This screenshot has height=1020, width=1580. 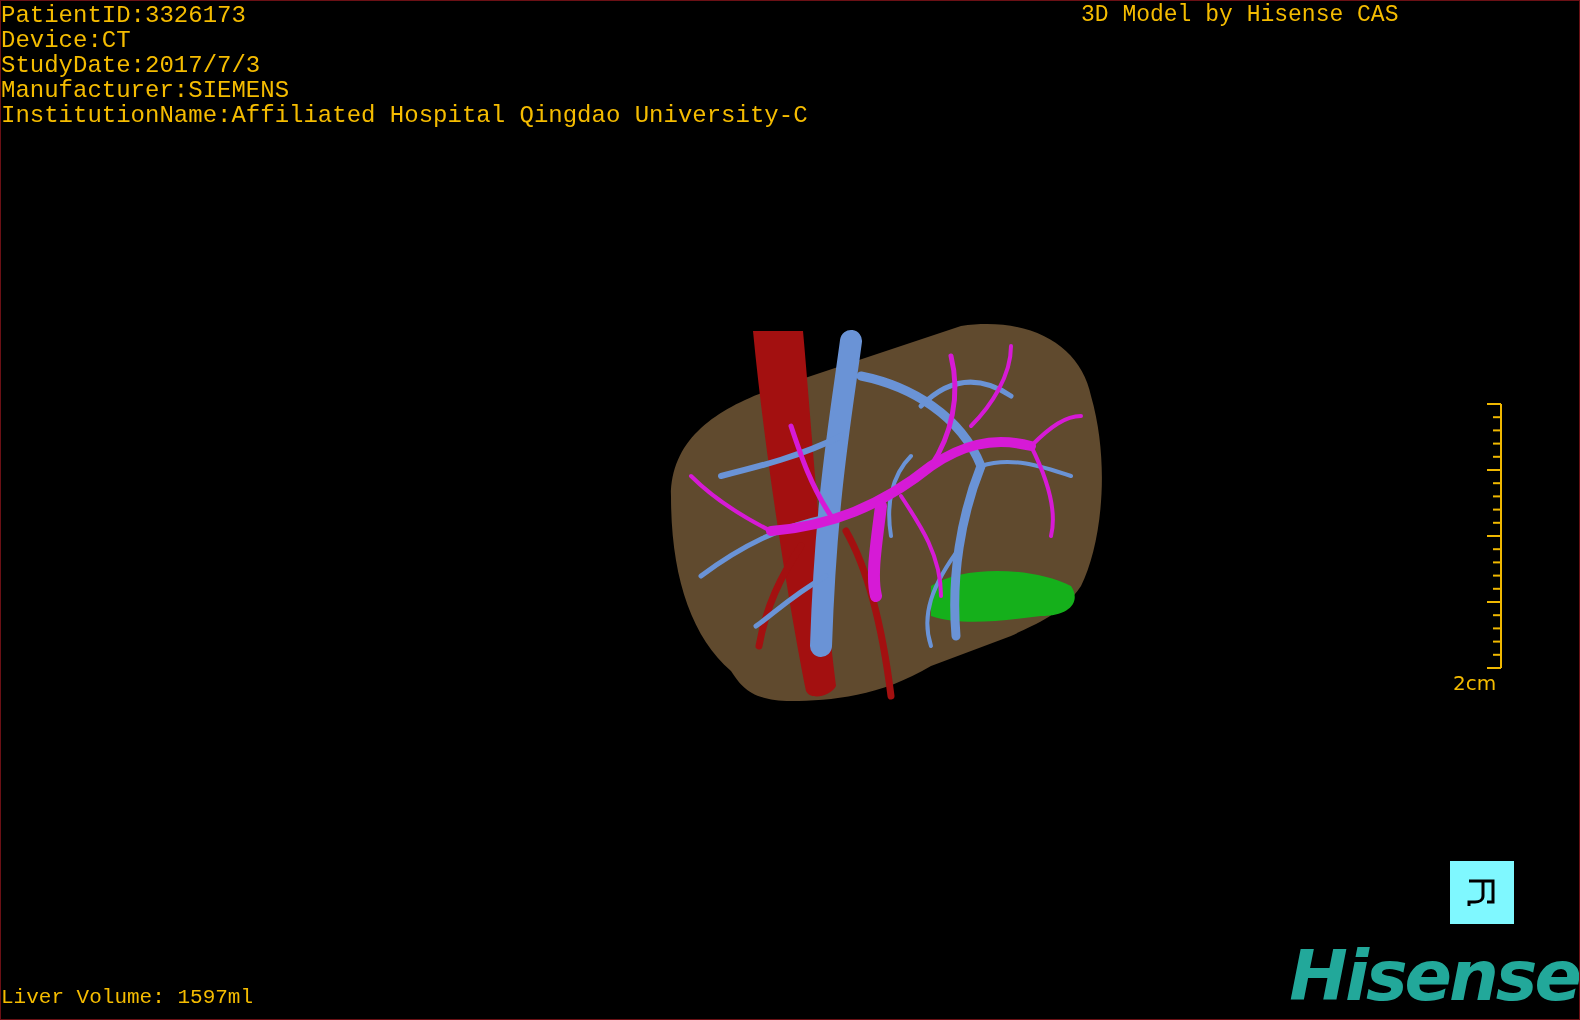 I want to click on view-toggle-button, so click(x=1482, y=892).